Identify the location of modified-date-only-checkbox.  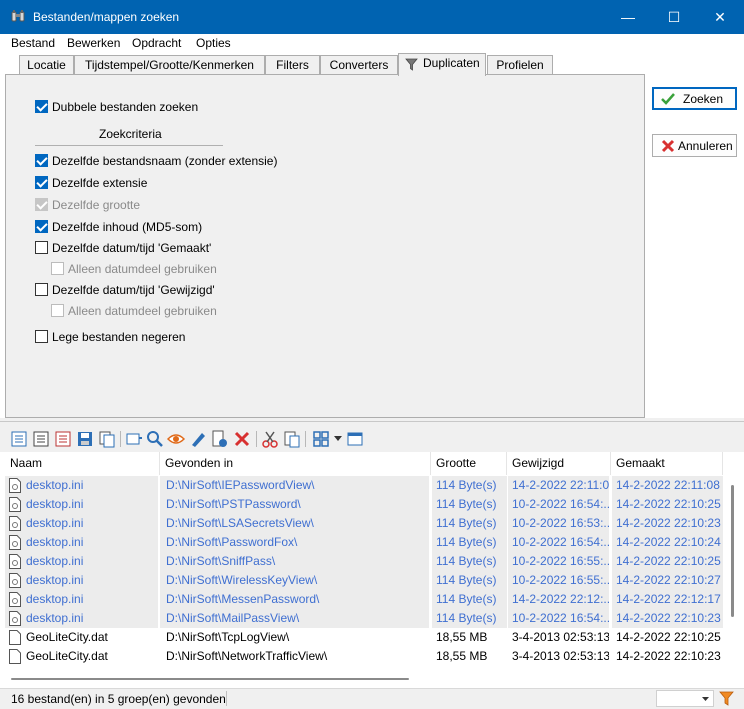
(57, 310).